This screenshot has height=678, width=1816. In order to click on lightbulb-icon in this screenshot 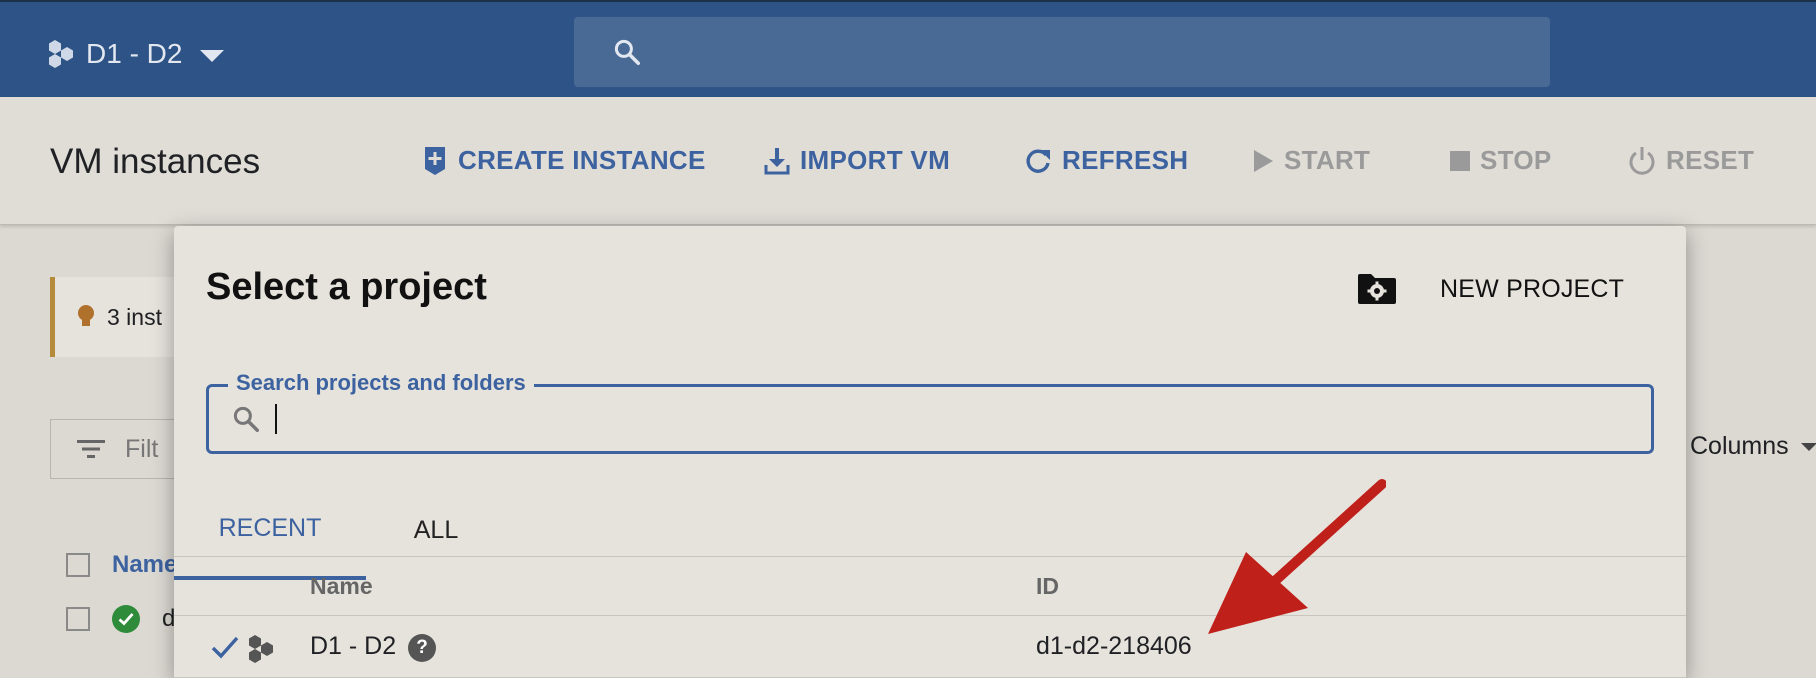, I will do `click(86, 317)`.